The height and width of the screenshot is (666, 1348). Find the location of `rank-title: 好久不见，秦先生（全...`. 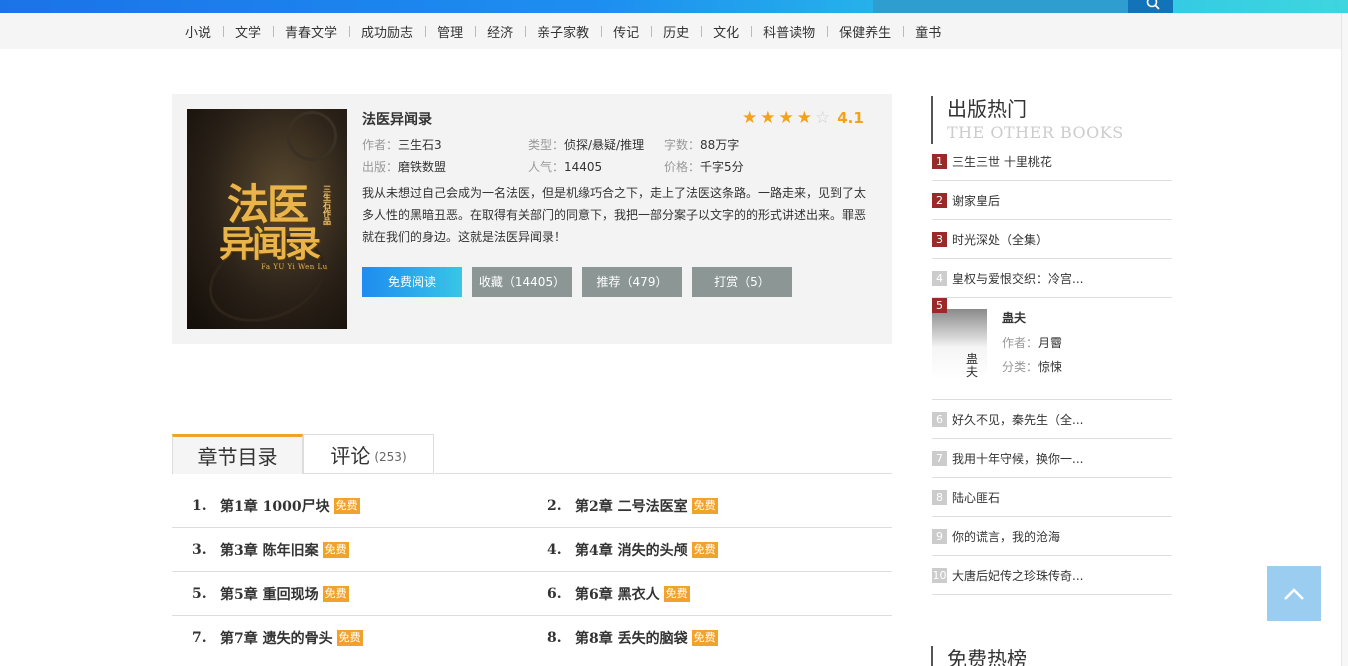

rank-title: 好久不见，秦先生（全... is located at coordinates (1017, 419).